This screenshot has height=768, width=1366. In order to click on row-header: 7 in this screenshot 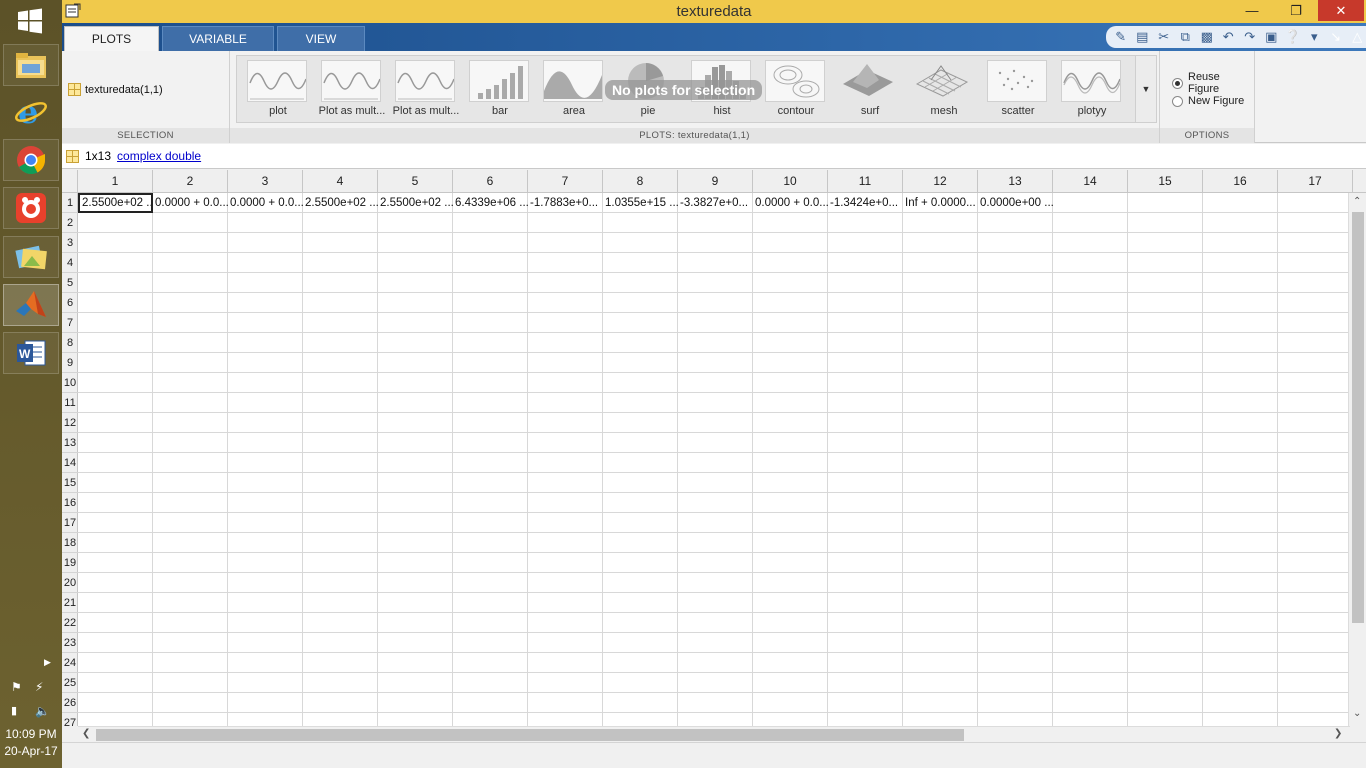, I will do `click(70, 323)`.